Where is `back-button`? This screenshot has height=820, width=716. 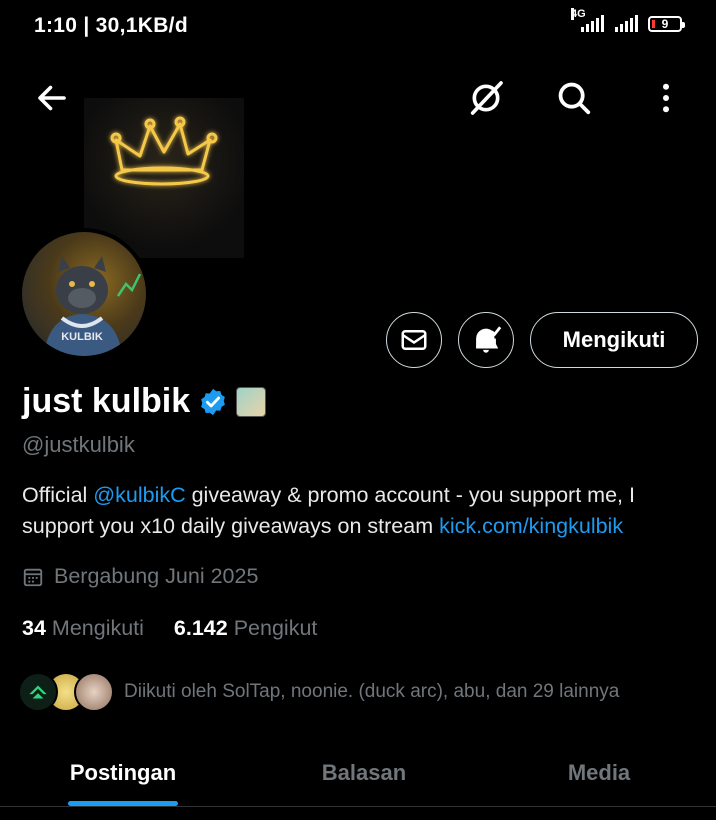
back-button is located at coordinates (52, 98).